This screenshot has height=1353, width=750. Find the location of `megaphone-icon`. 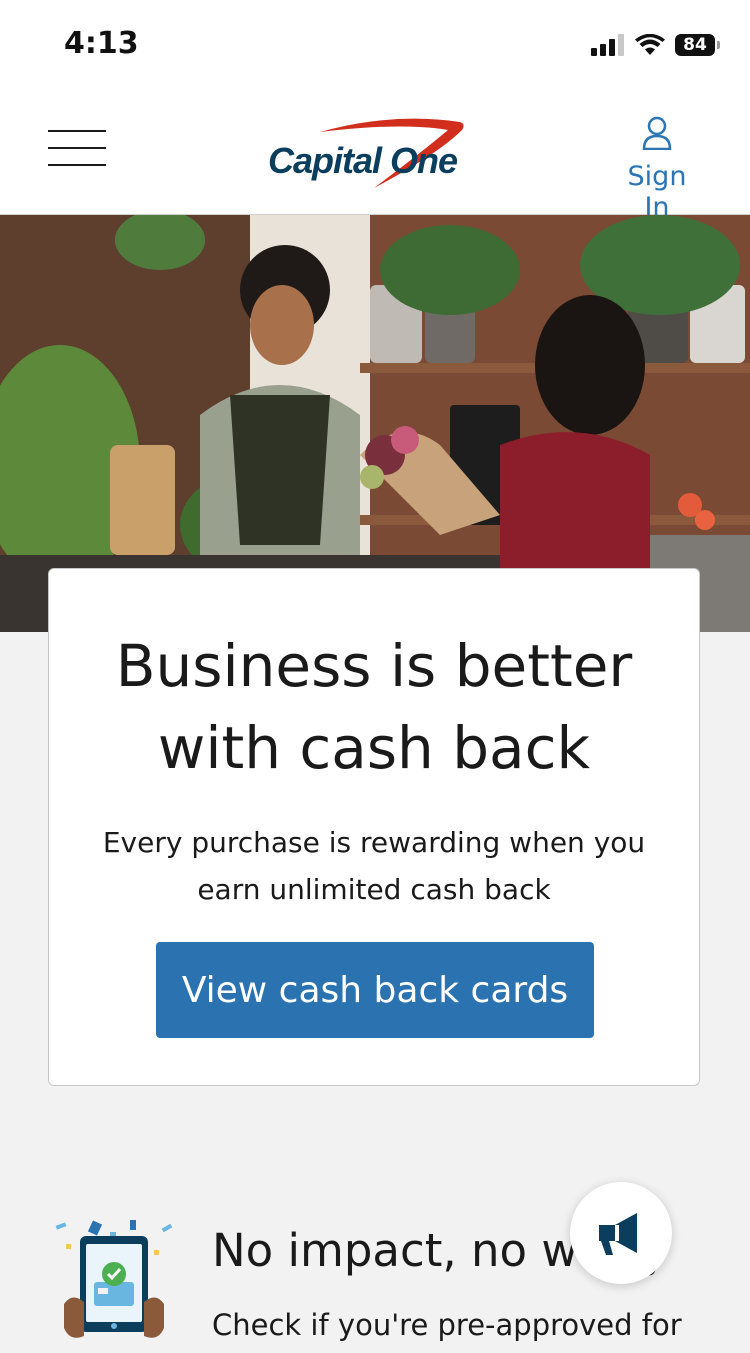

megaphone-icon is located at coordinates (618, 1234).